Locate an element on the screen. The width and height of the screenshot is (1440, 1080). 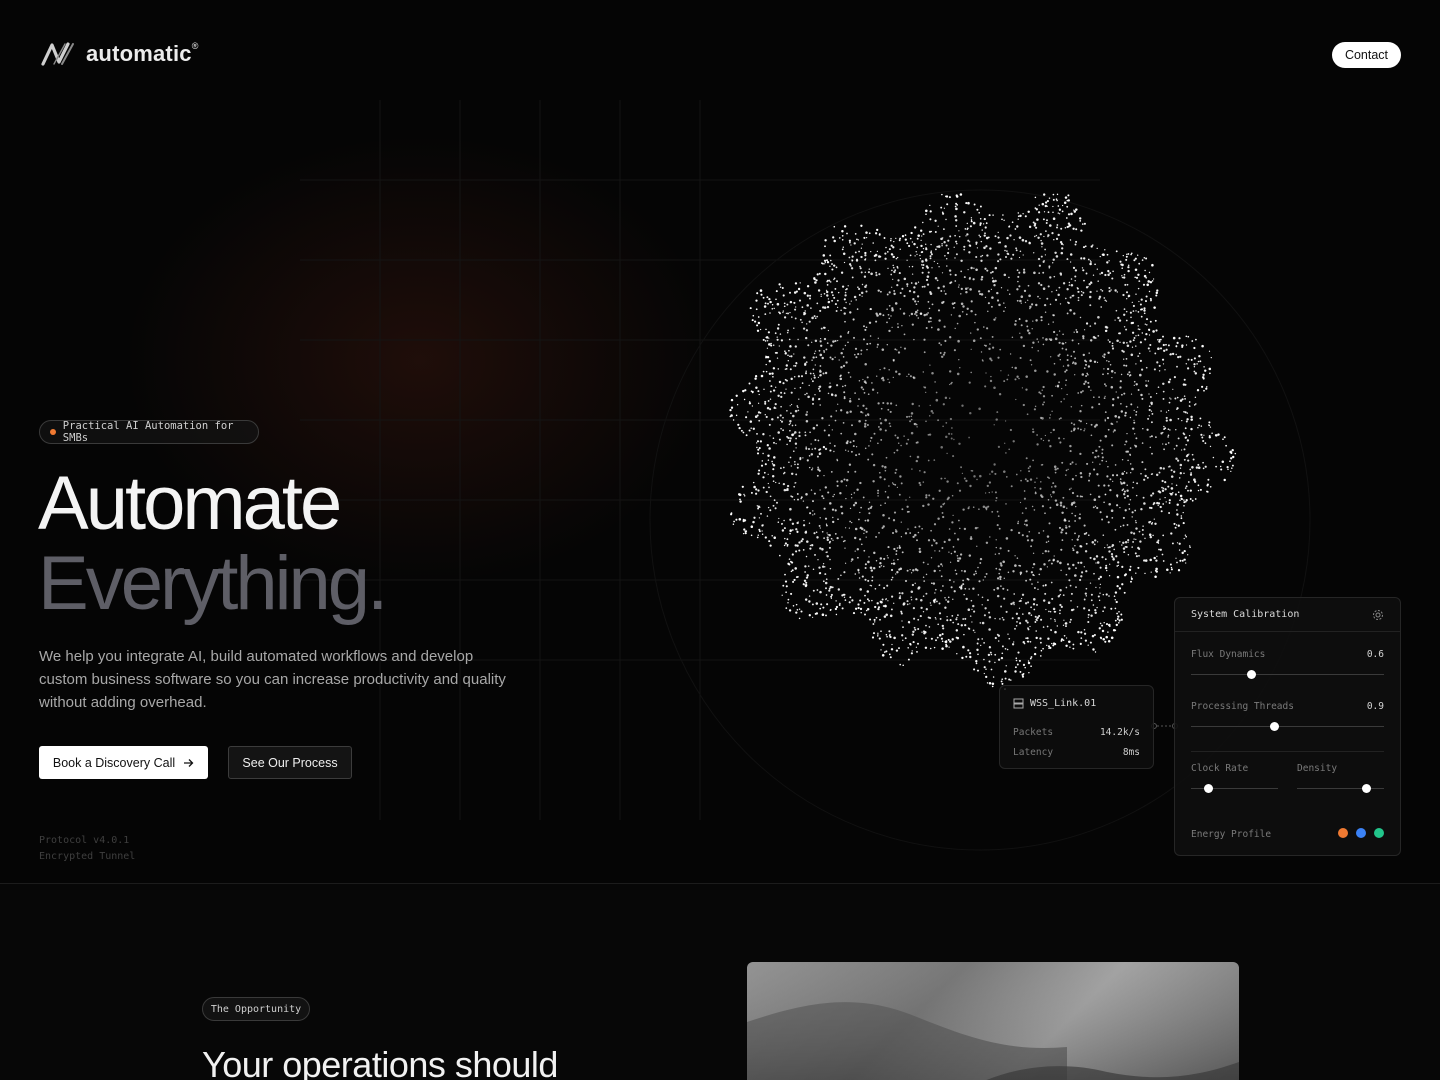
density-slider is located at coordinates (1340, 788).